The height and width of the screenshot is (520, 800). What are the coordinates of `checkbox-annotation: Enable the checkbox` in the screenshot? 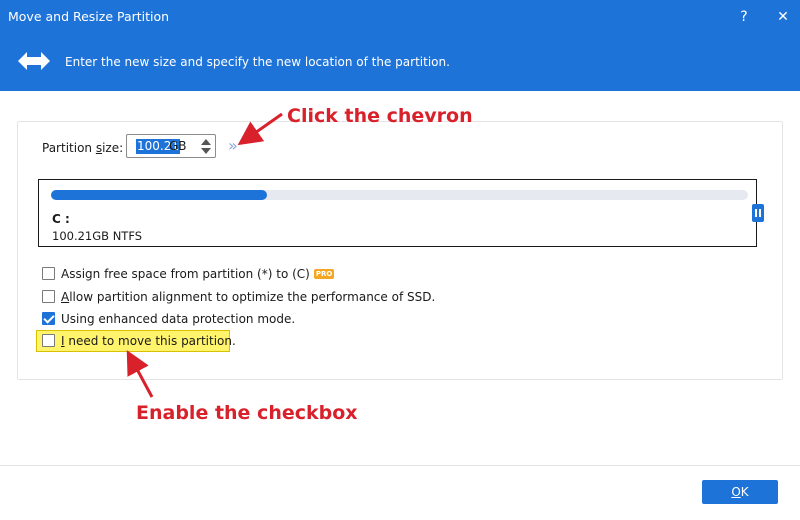 It's located at (247, 413).